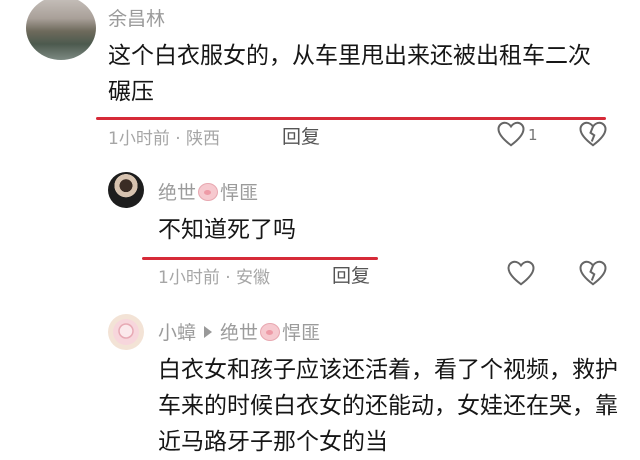  Describe the element at coordinates (136, 17) in the screenshot. I see `commenter-name-1: 余昌林` at that location.